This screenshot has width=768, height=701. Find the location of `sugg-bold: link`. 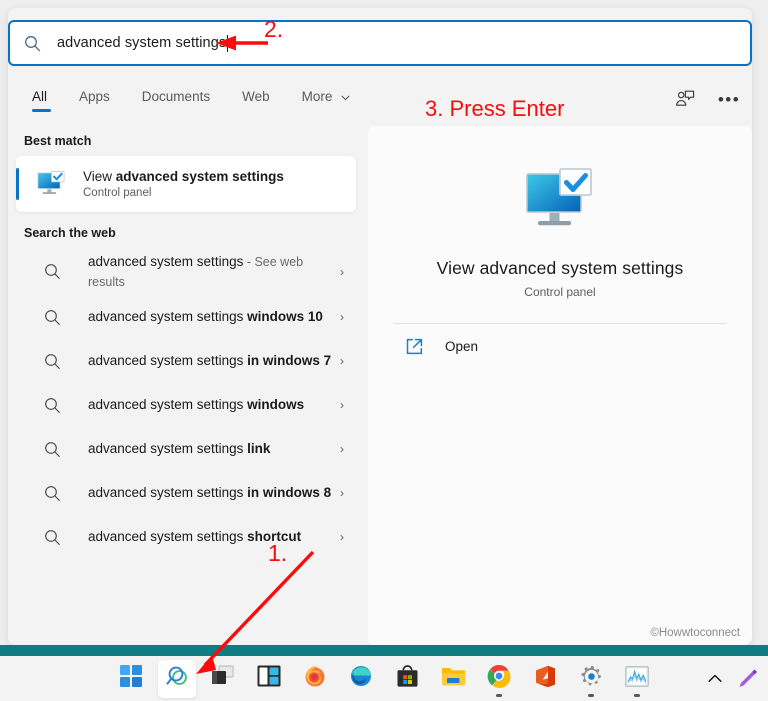

sugg-bold: link is located at coordinates (259, 449).